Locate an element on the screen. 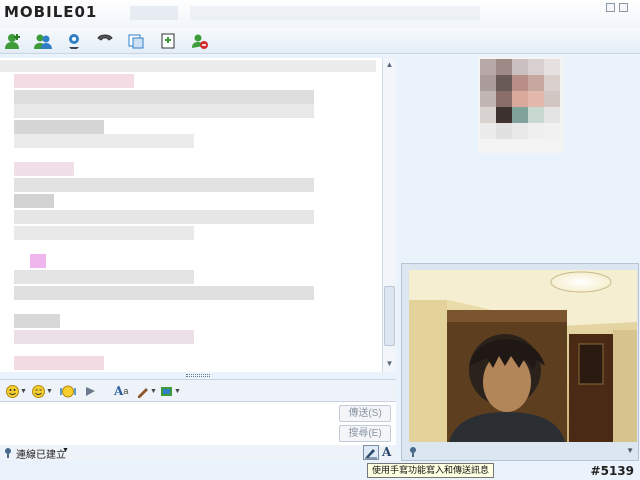  scroll-down-icon: ▼ is located at coordinates (389, 363).